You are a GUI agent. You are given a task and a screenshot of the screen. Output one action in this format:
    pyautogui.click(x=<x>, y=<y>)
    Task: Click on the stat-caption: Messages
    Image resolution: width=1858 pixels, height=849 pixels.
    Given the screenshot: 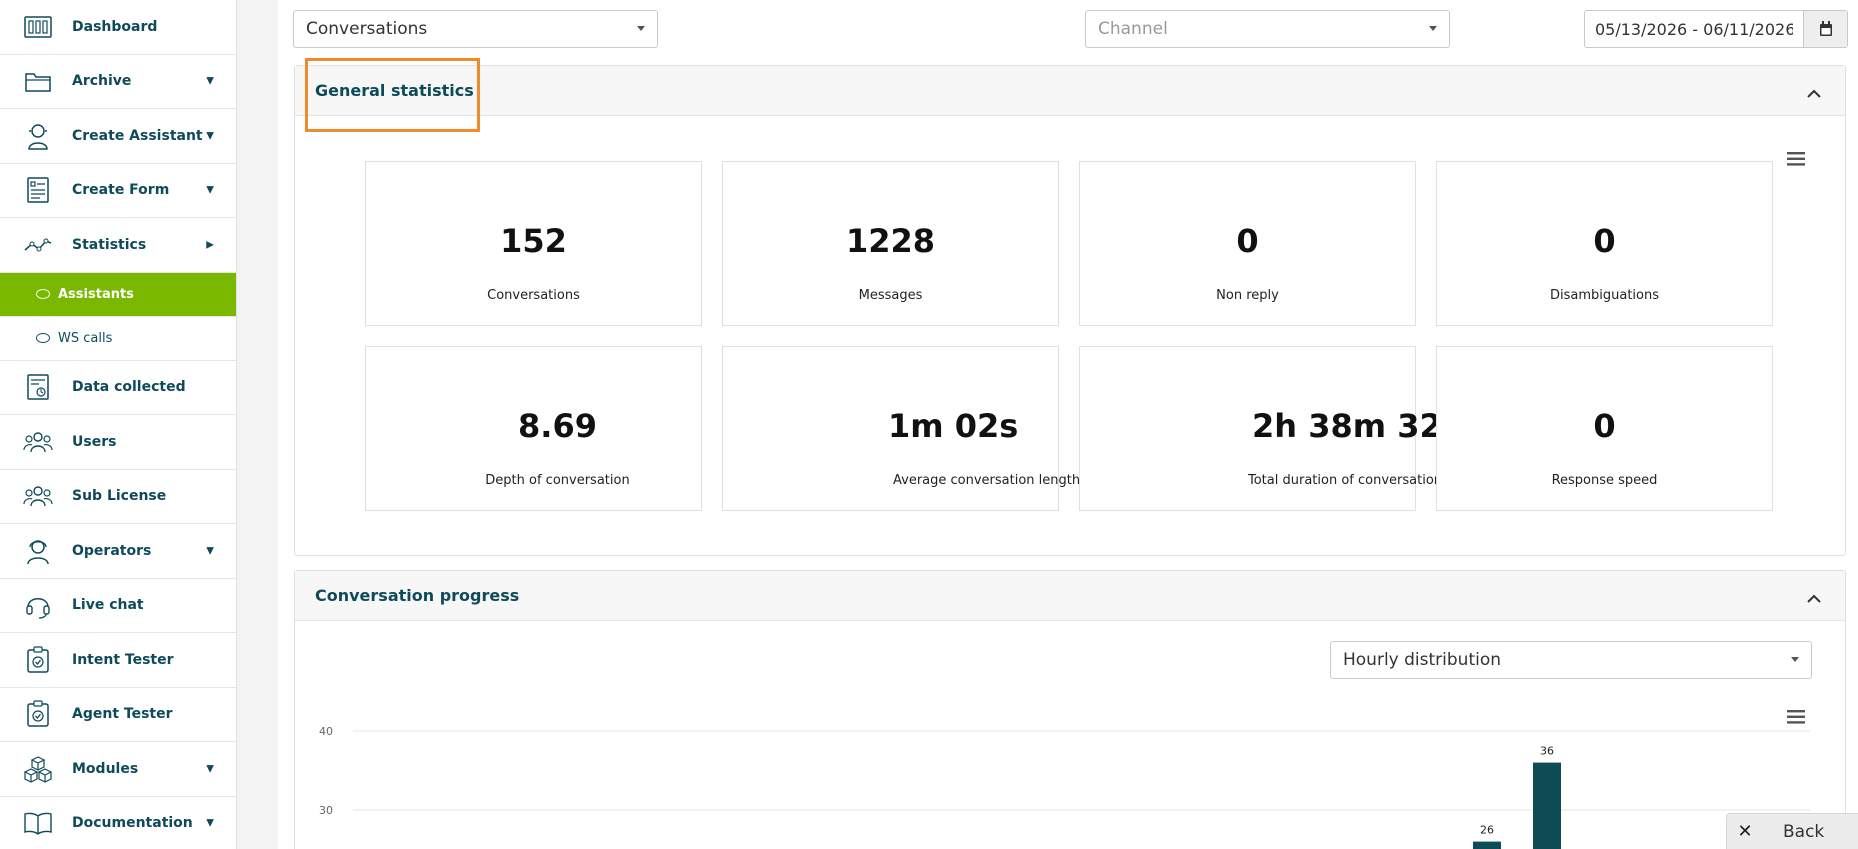 What is the action you would take?
    pyautogui.click(x=890, y=295)
    